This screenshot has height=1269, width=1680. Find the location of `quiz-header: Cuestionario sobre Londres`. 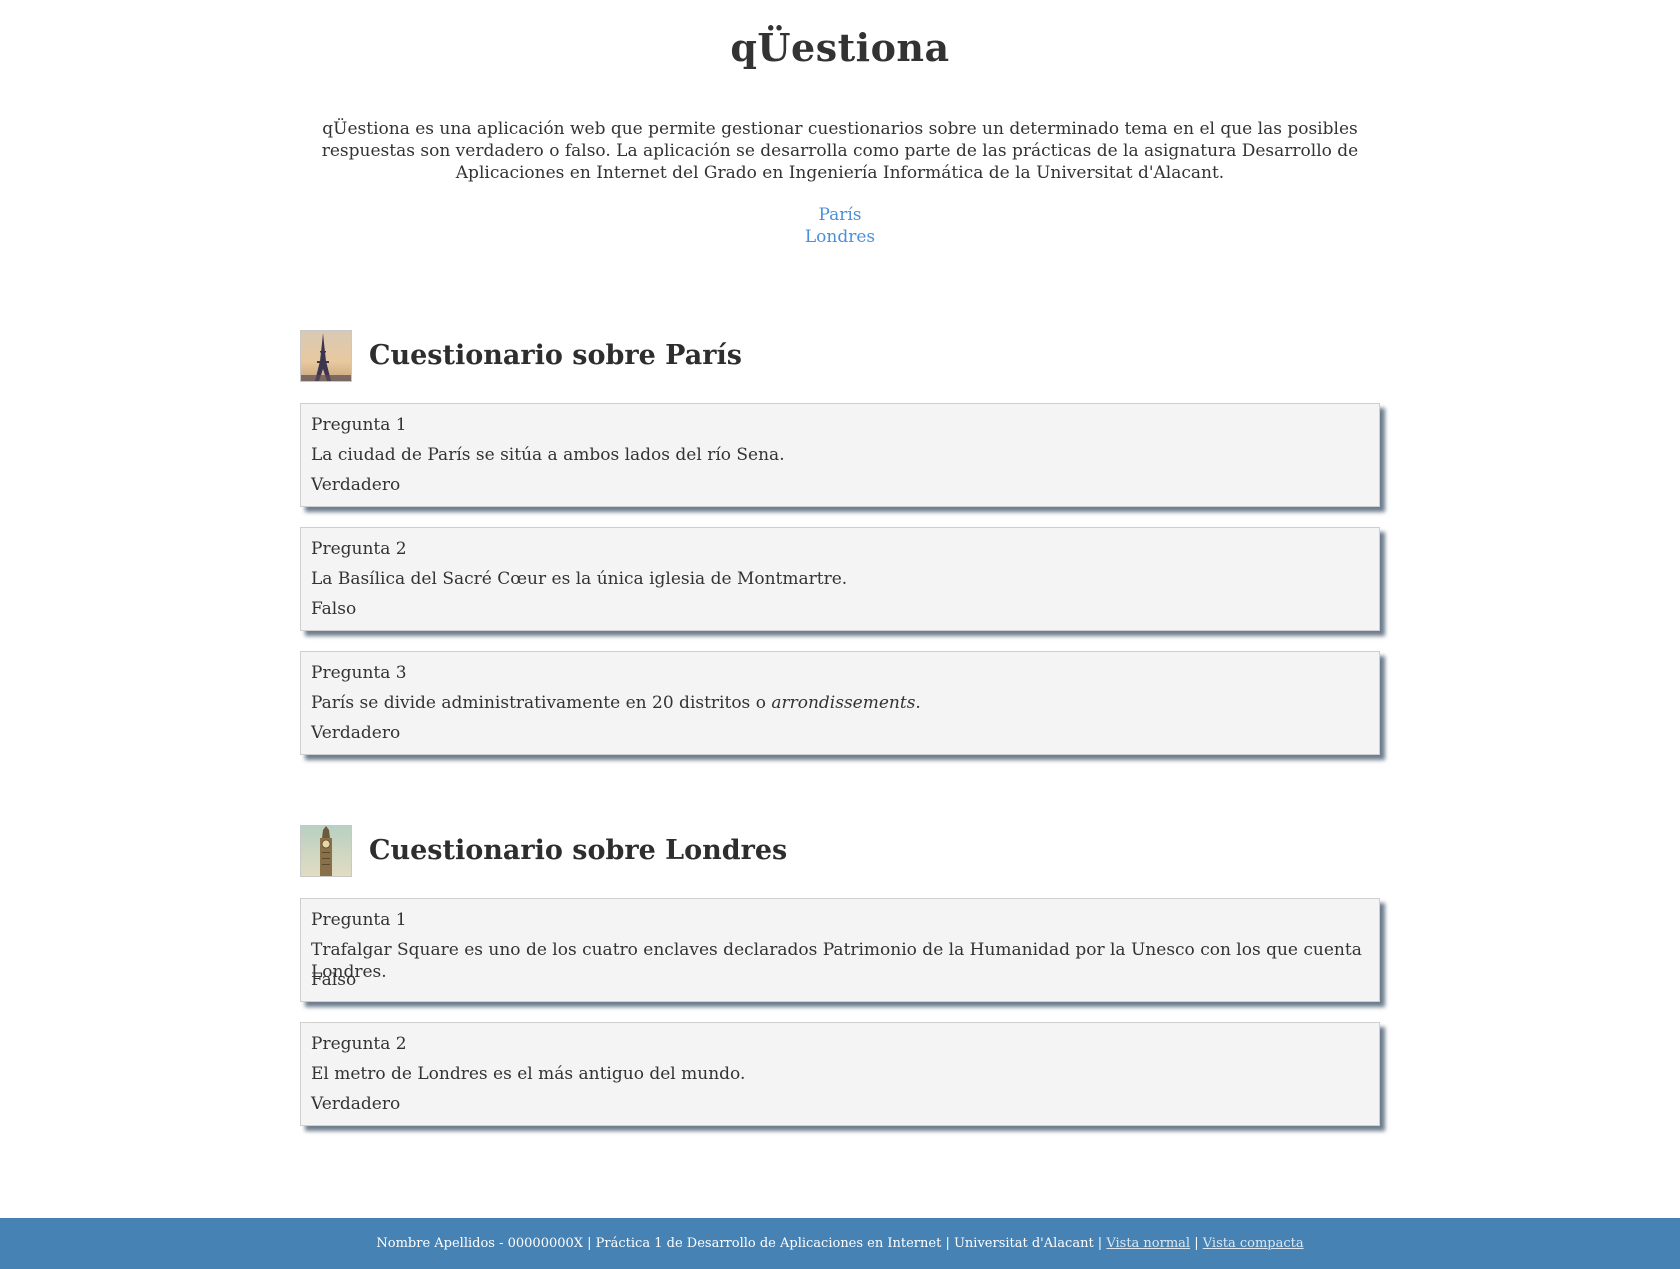

quiz-header: Cuestionario sobre Londres is located at coordinates (840, 851).